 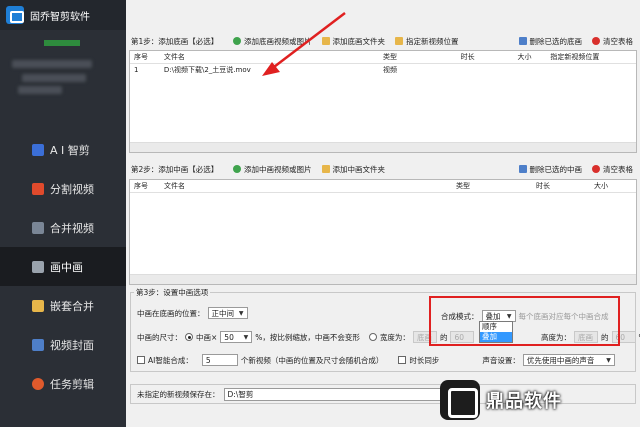 I want to click on blurred-account-info, so click(x=60, y=78).